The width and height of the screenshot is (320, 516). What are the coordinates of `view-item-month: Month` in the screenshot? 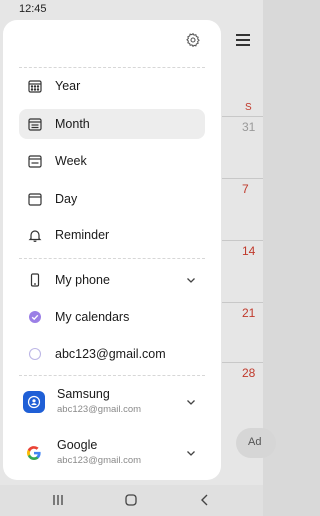 It's located at (112, 124).